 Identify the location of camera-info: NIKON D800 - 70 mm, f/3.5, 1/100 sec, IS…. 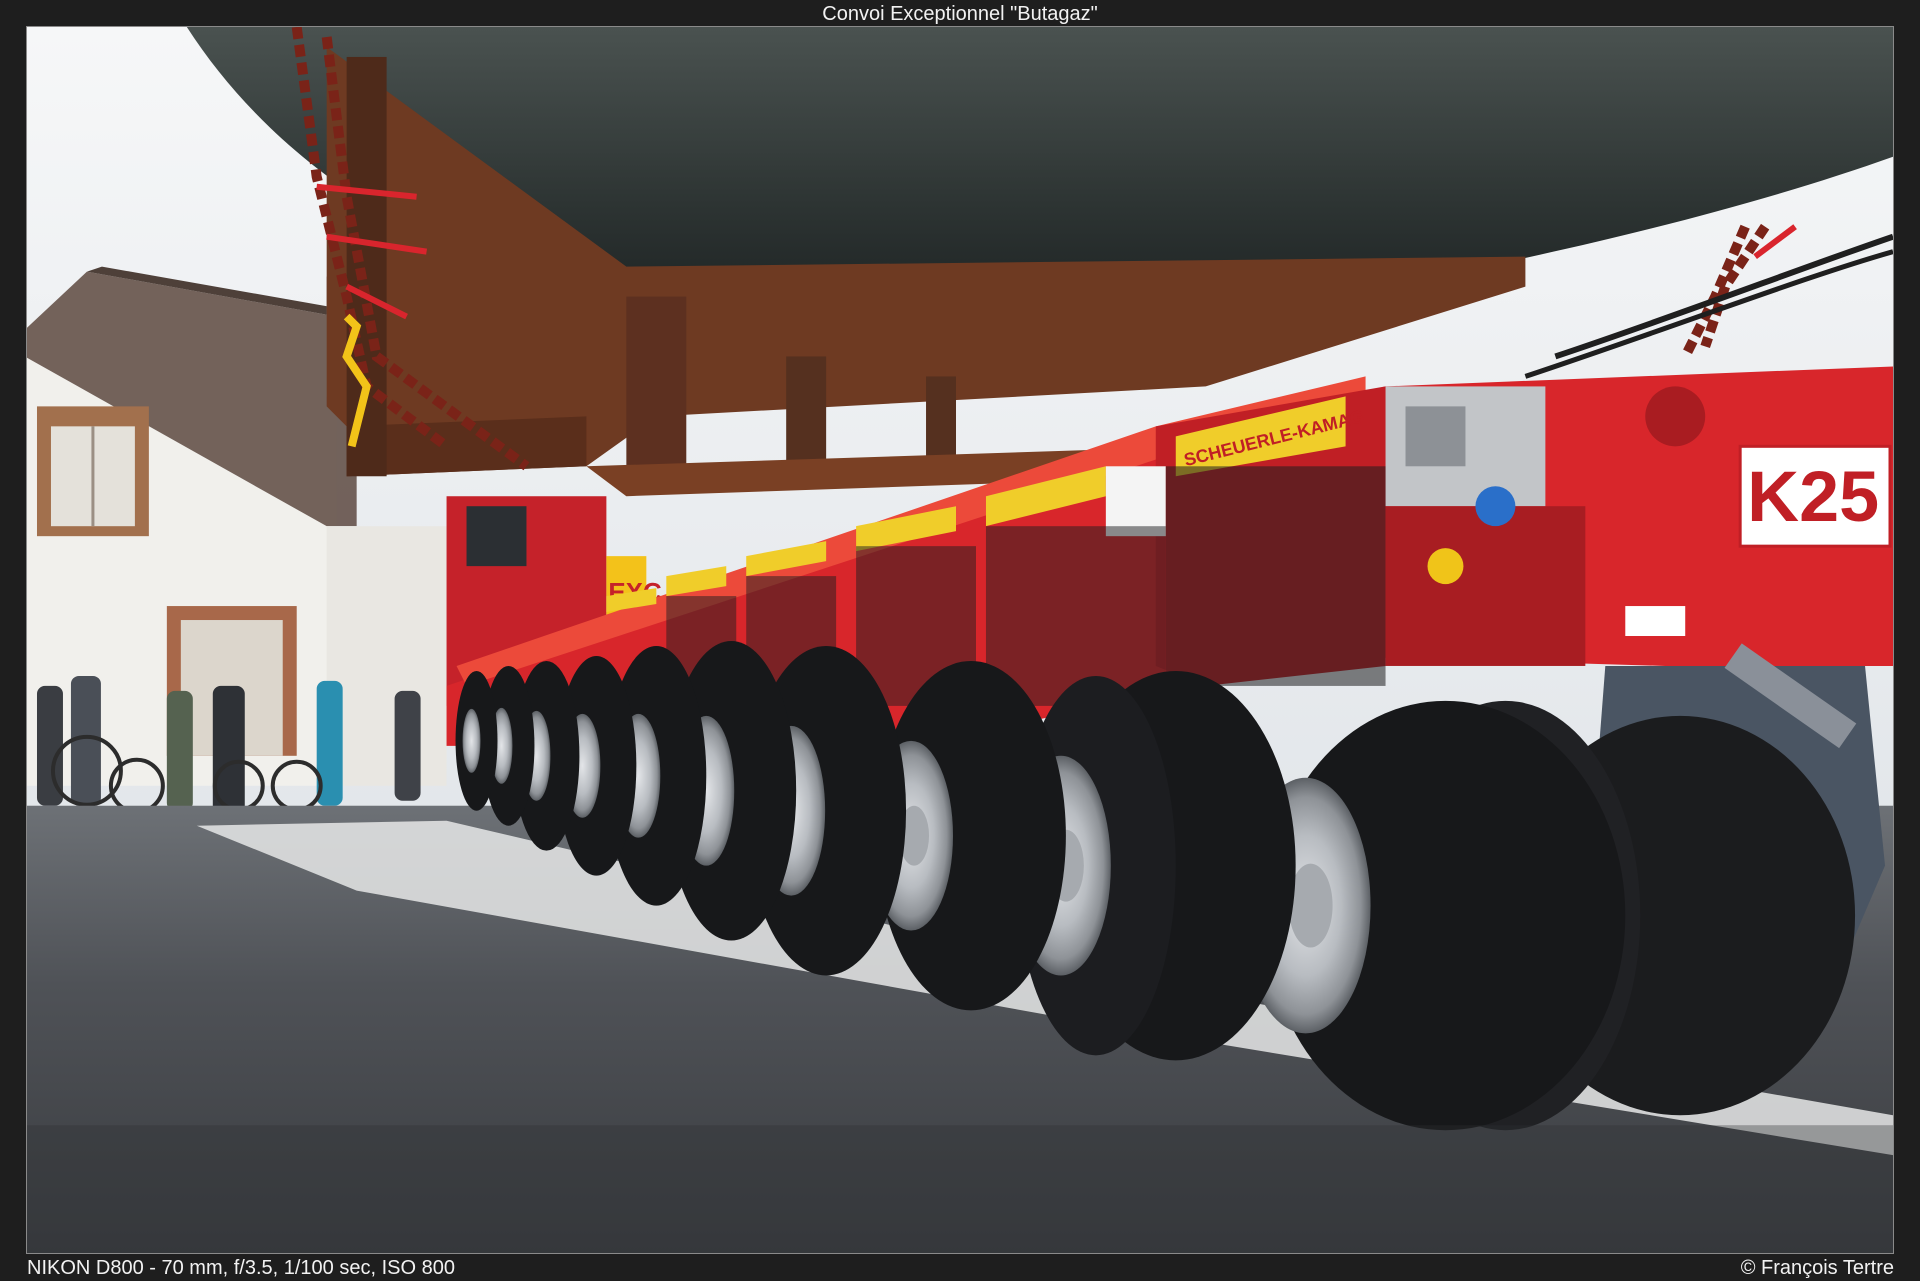
(241, 1268).